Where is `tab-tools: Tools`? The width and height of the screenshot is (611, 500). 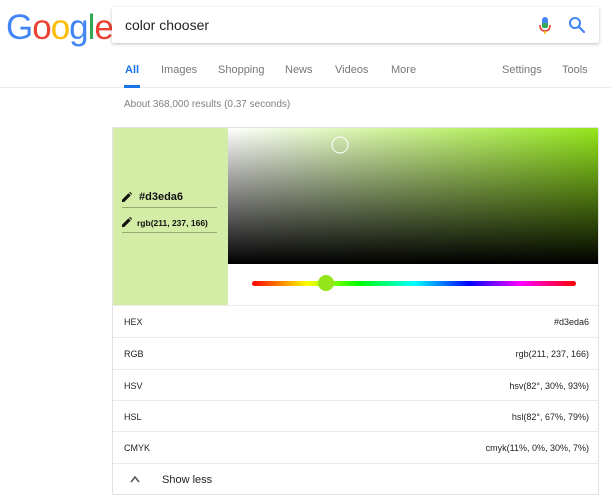
tab-tools: Tools is located at coordinates (575, 72).